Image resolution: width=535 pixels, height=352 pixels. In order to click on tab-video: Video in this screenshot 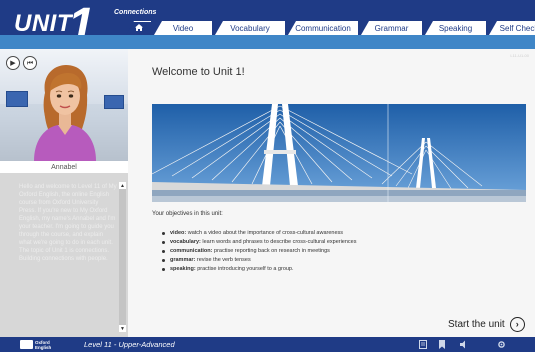, I will do `click(183, 28)`.